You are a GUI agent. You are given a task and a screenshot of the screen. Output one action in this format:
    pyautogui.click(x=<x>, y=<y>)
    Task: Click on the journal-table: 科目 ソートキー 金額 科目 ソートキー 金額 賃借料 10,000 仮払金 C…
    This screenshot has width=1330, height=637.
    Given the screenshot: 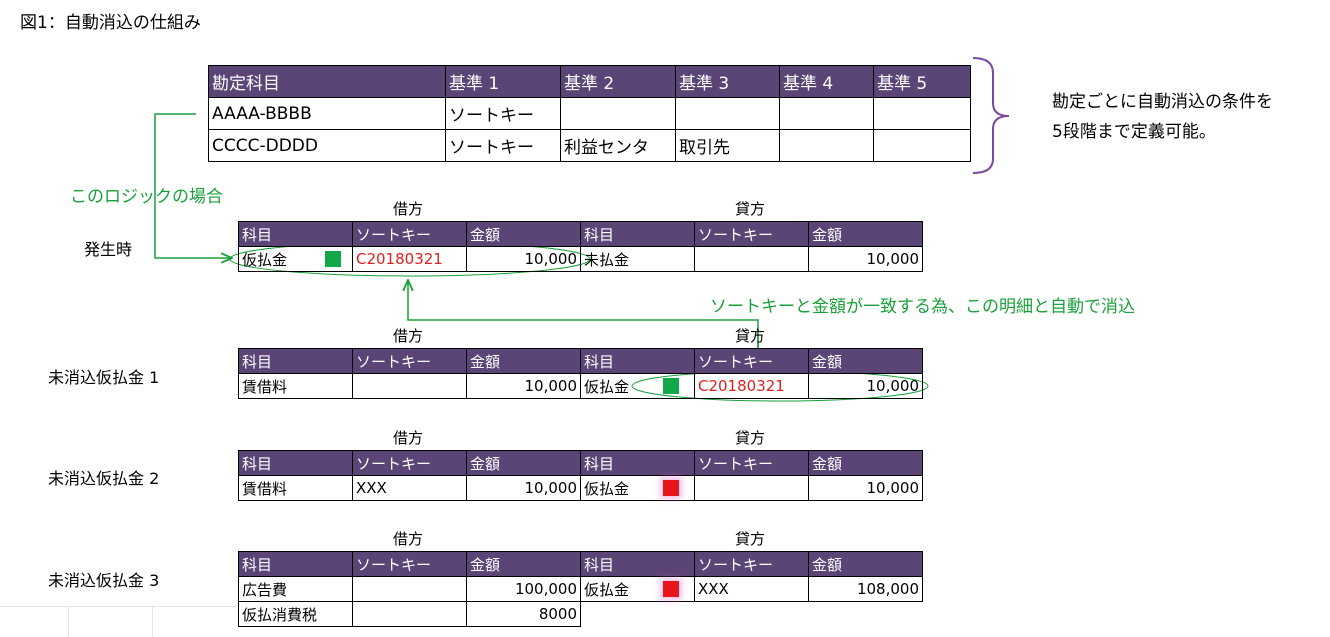 What is the action you would take?
    pyautogui.click(x=580, y=373)
    